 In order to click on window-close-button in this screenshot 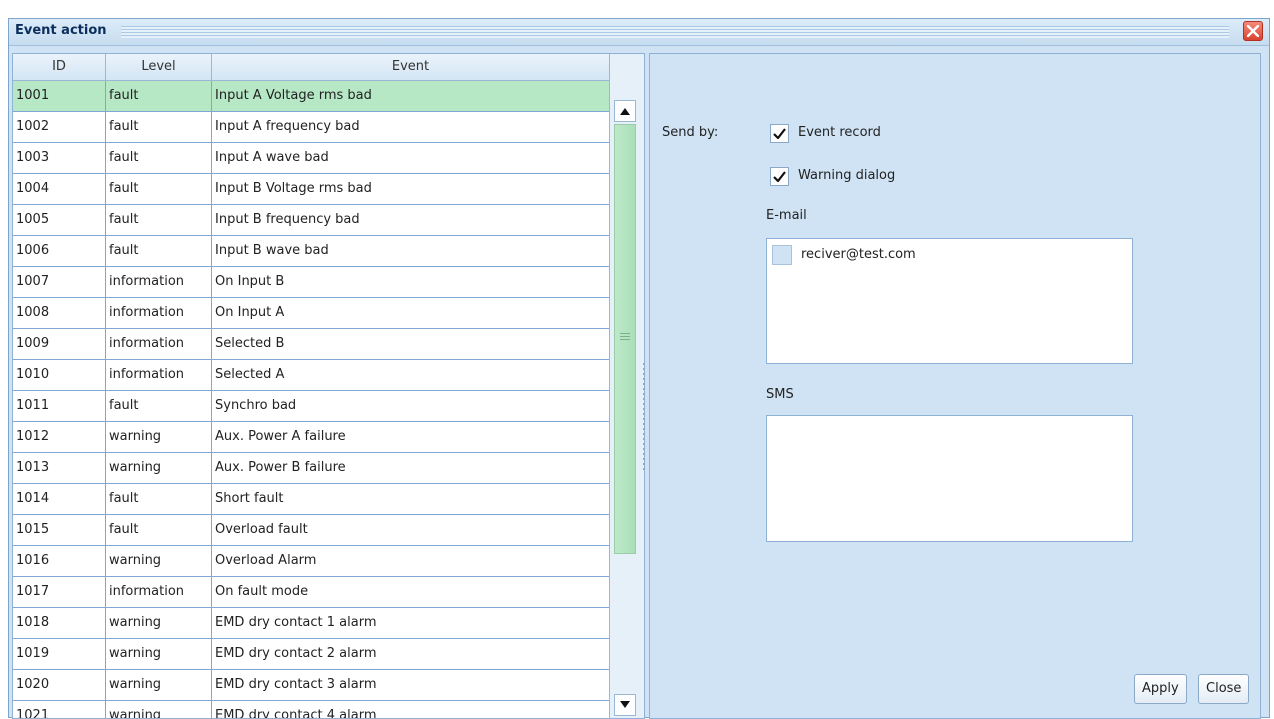, I will do `click(1253, 31)`.